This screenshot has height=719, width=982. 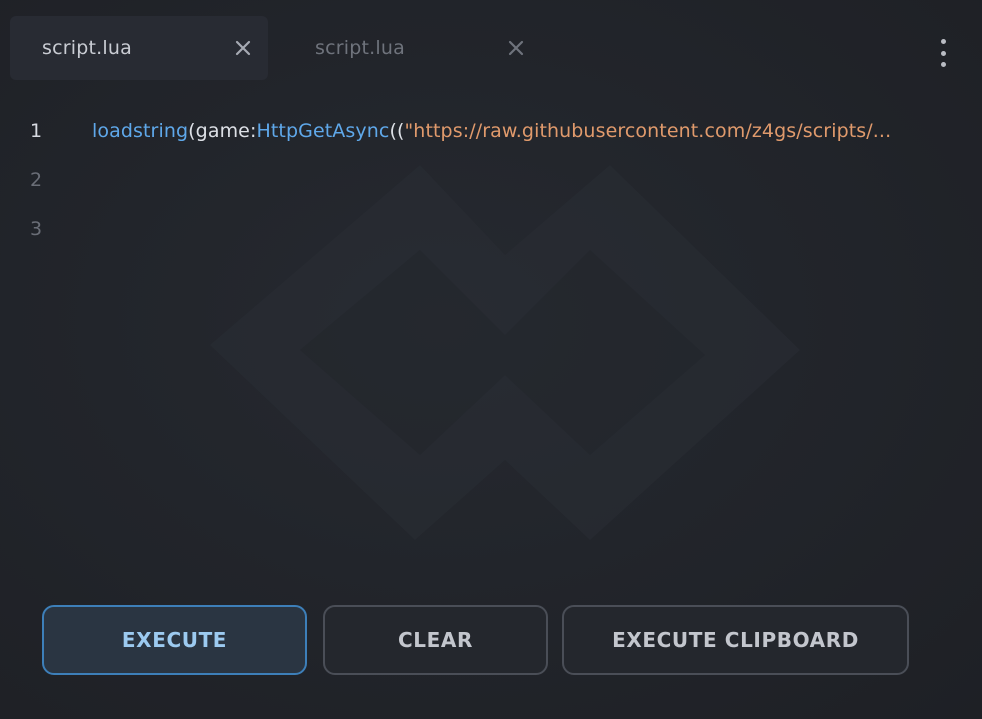 I want to click on tab-script-lua-2: script.lua, so click(x=412, y=48).